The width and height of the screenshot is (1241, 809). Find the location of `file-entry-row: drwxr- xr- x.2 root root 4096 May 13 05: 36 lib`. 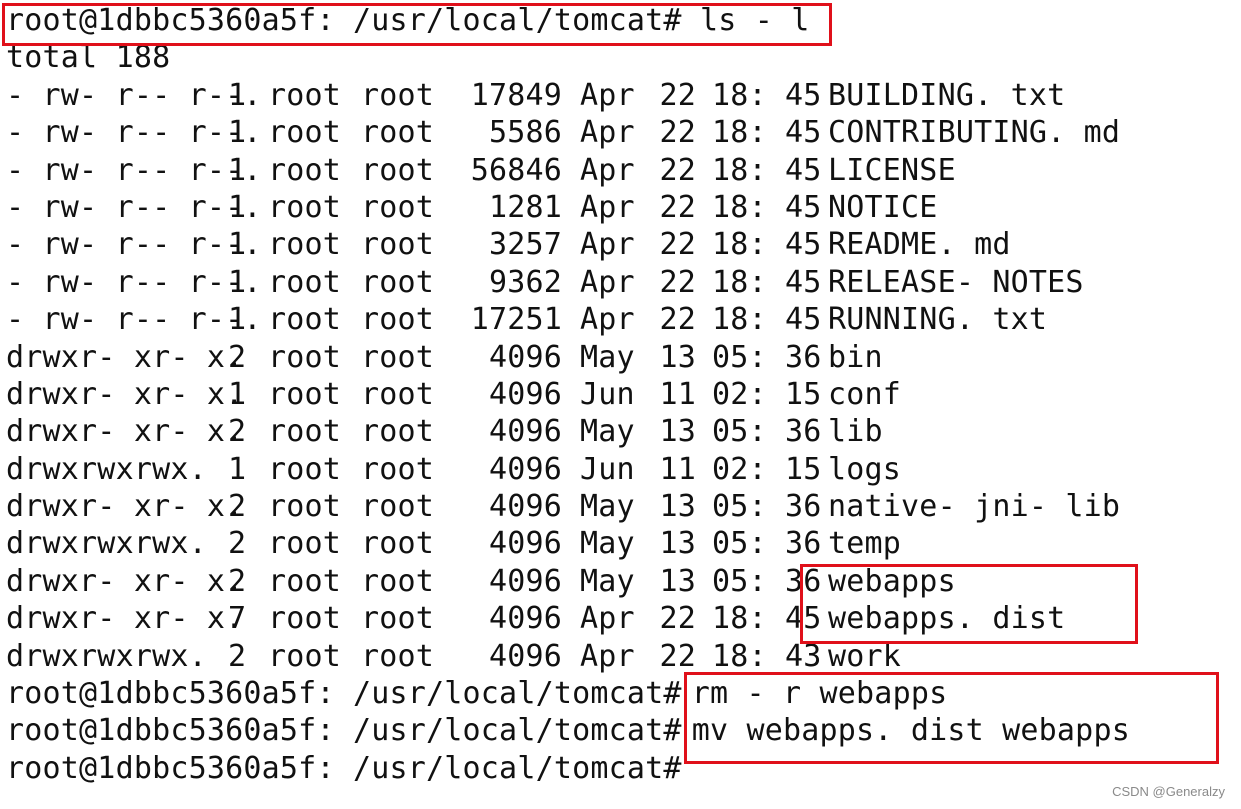

file-entry-row: drwxr- xr- x.2 root root 4096 May 13 05: 36 lib is located at coordinates (621, 431).